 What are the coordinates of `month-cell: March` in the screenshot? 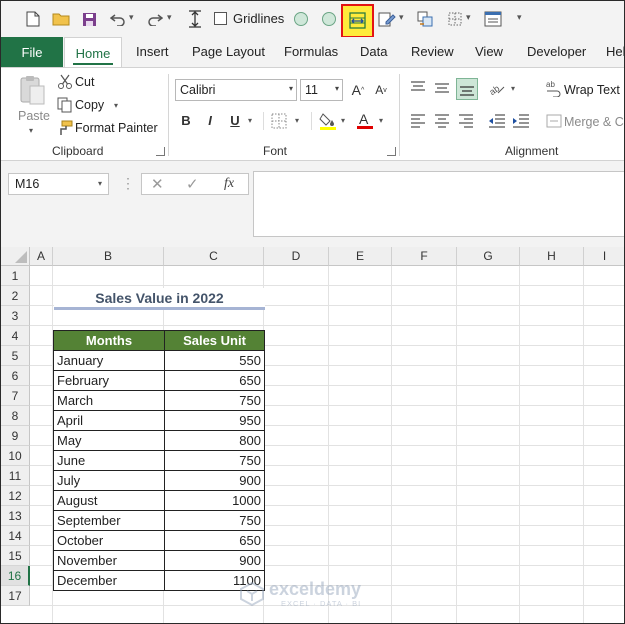 It's located at (109, 400).